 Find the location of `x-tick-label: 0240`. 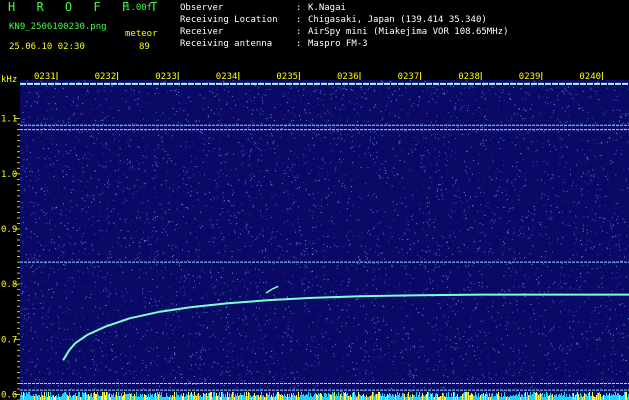

x-tick-label: 0240 is located at coordinates (590, 77).